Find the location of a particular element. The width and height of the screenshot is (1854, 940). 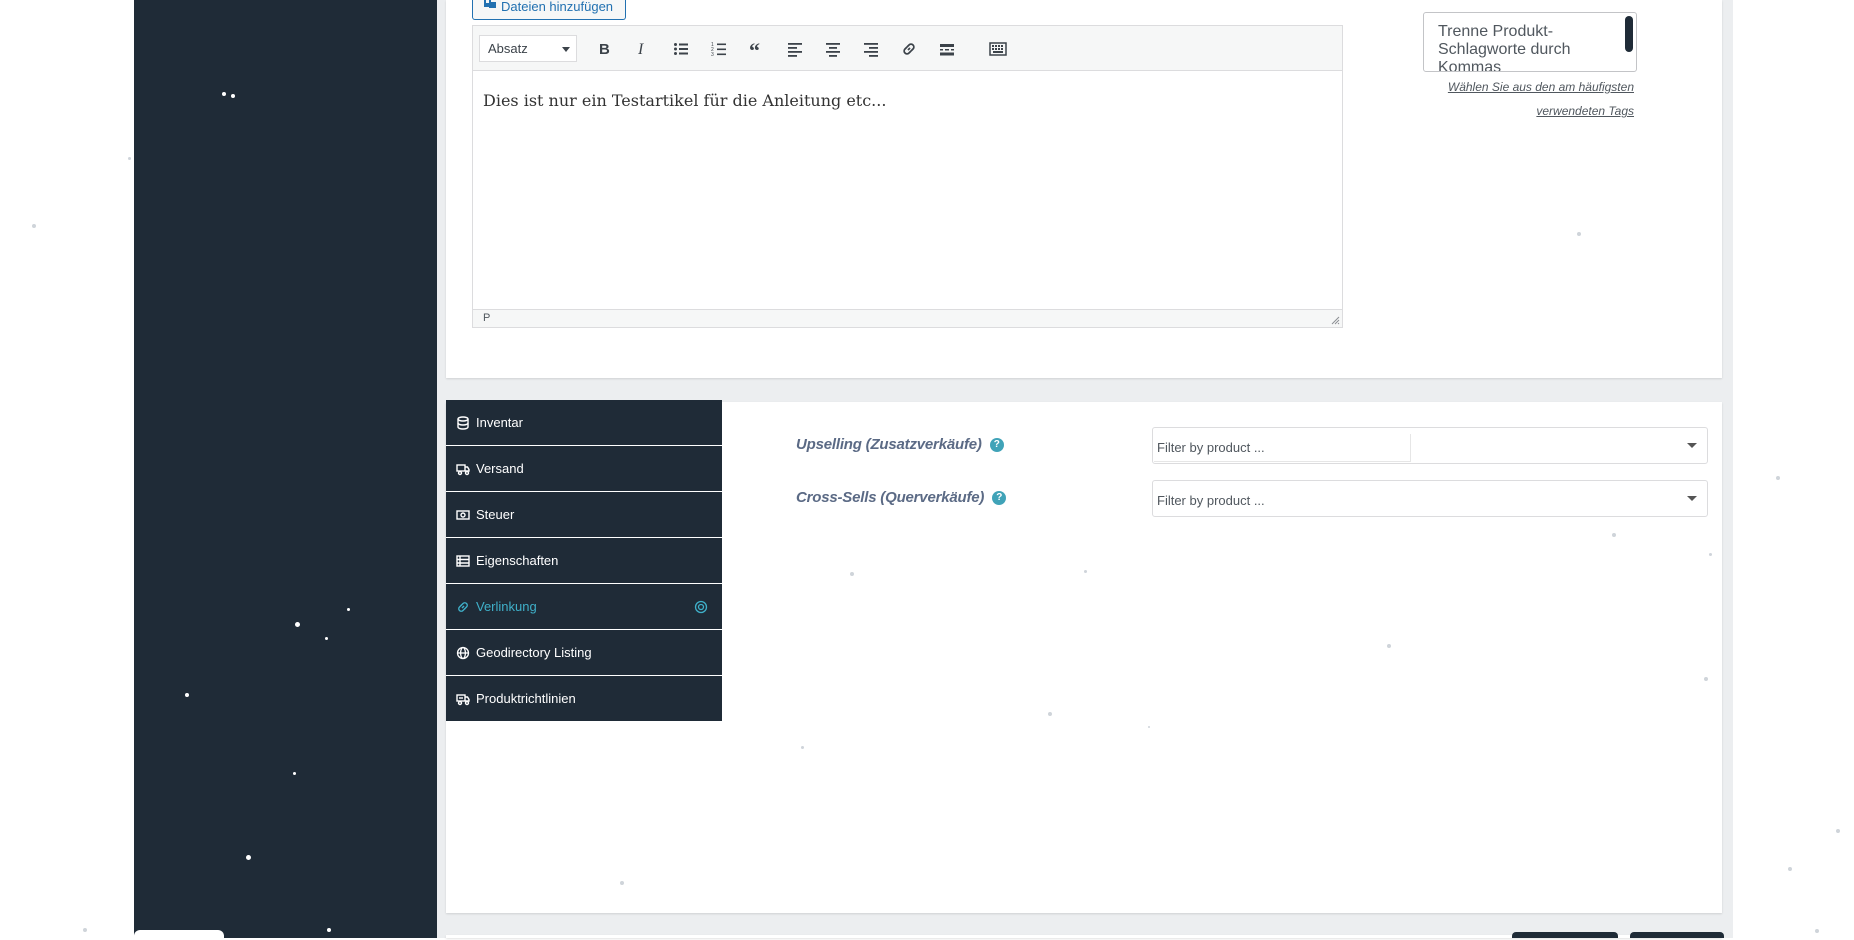

tab-attributes: Eigenschaften is located at coordinates (584, 561).